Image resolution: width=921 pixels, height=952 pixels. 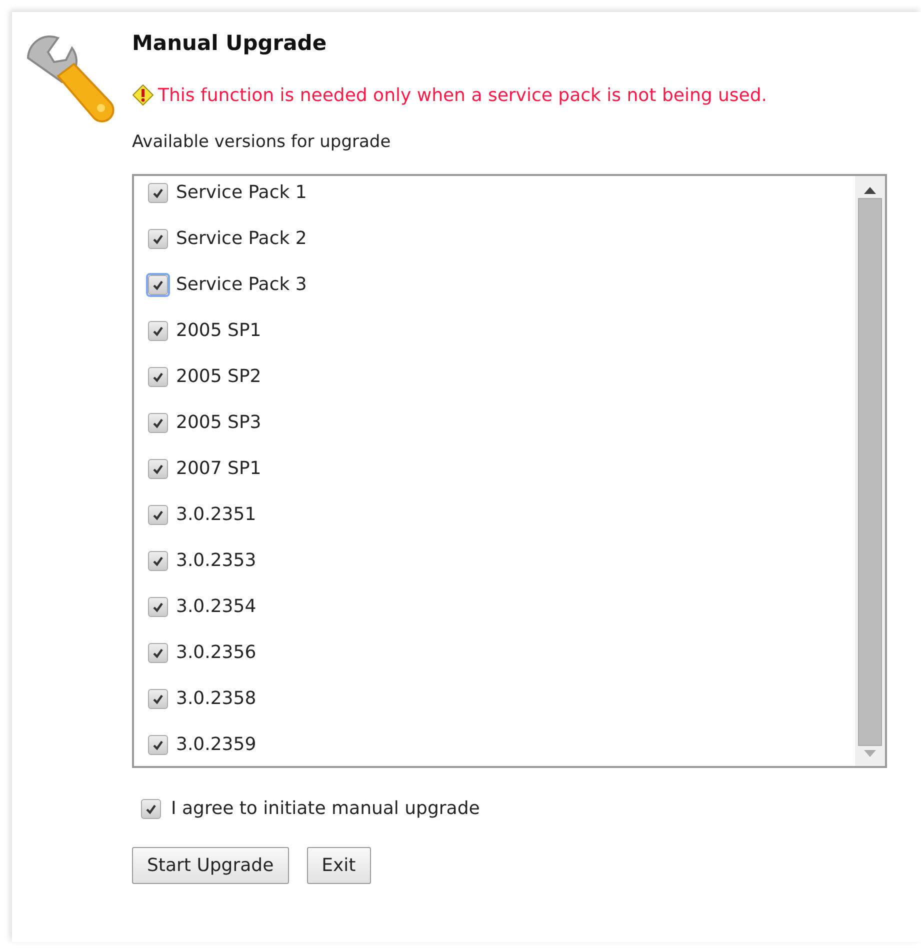 What do you see at coordinates (219, 376) in the screenshot?
I see `version-label: 2005 SP2` at bounding box center [219, 376].